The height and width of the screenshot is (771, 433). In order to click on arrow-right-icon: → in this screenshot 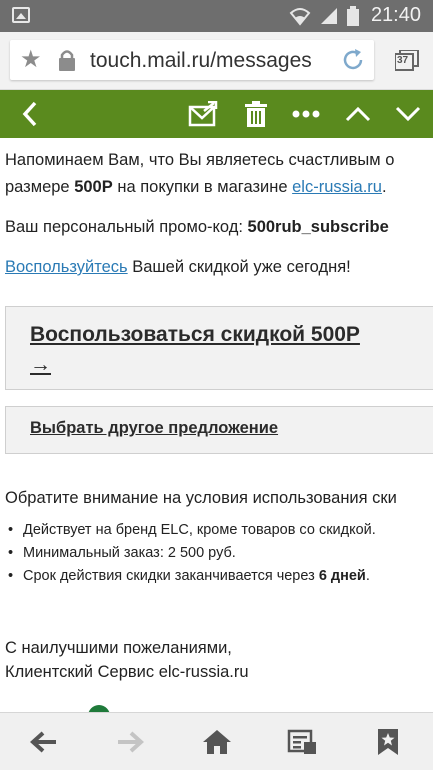, I will do `click(40, 364)`.